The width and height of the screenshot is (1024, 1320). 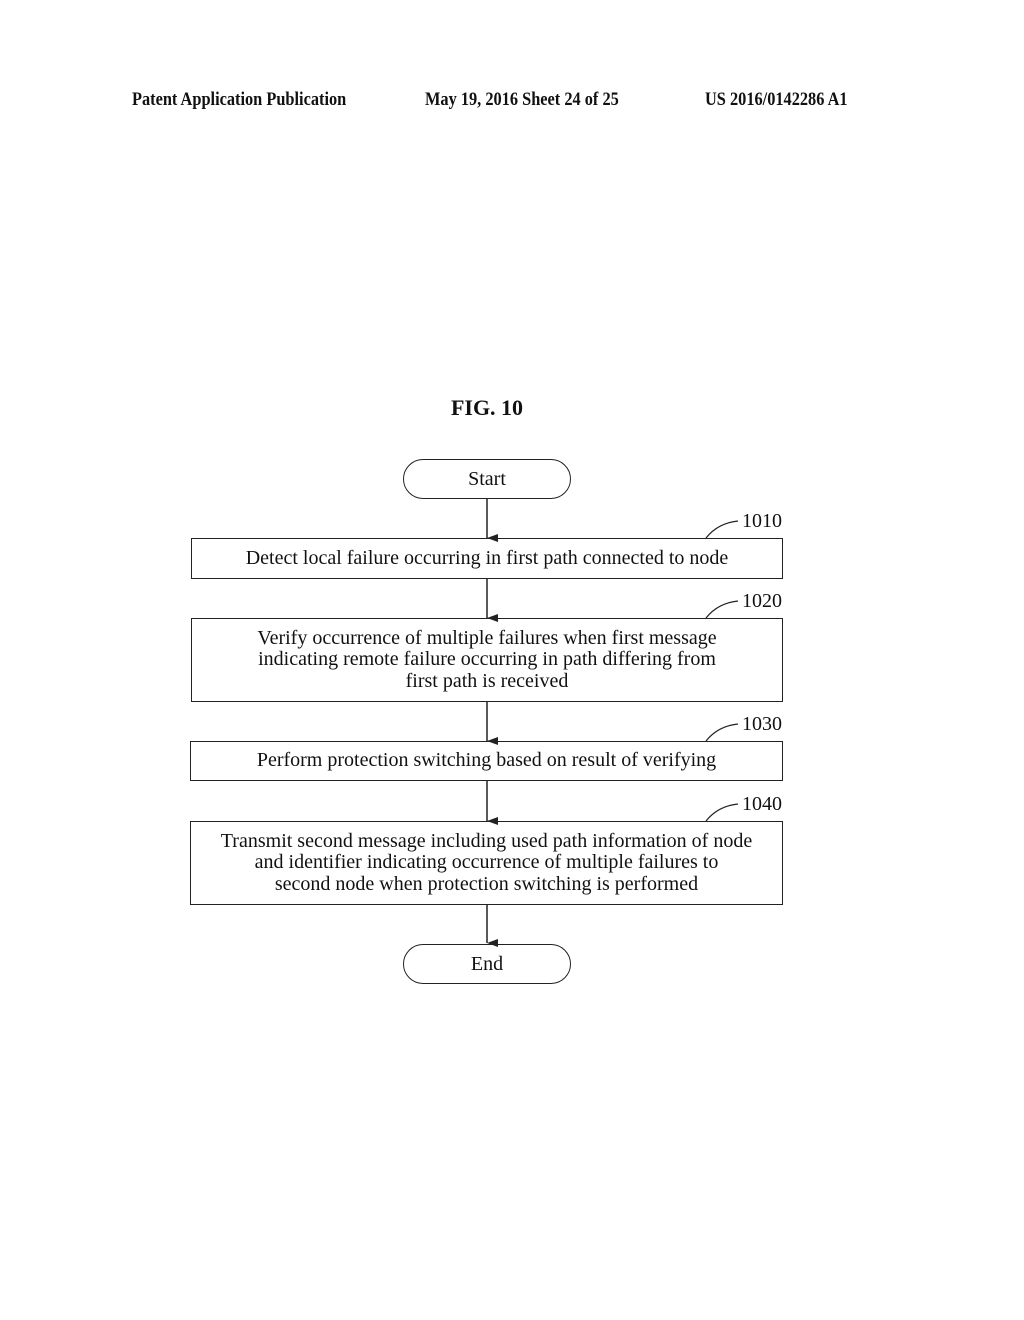 I want to click on ref-number-1030: 1030, so click(x=762, y=724).